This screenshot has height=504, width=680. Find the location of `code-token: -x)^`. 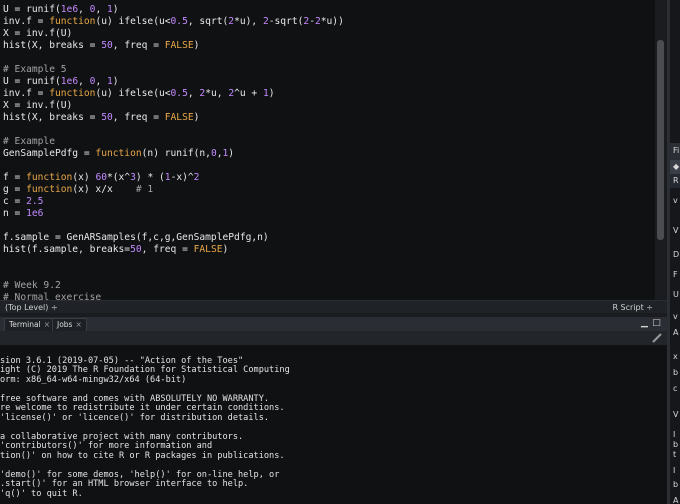

code-token: -x)^ is located at coordinates (182, 177).